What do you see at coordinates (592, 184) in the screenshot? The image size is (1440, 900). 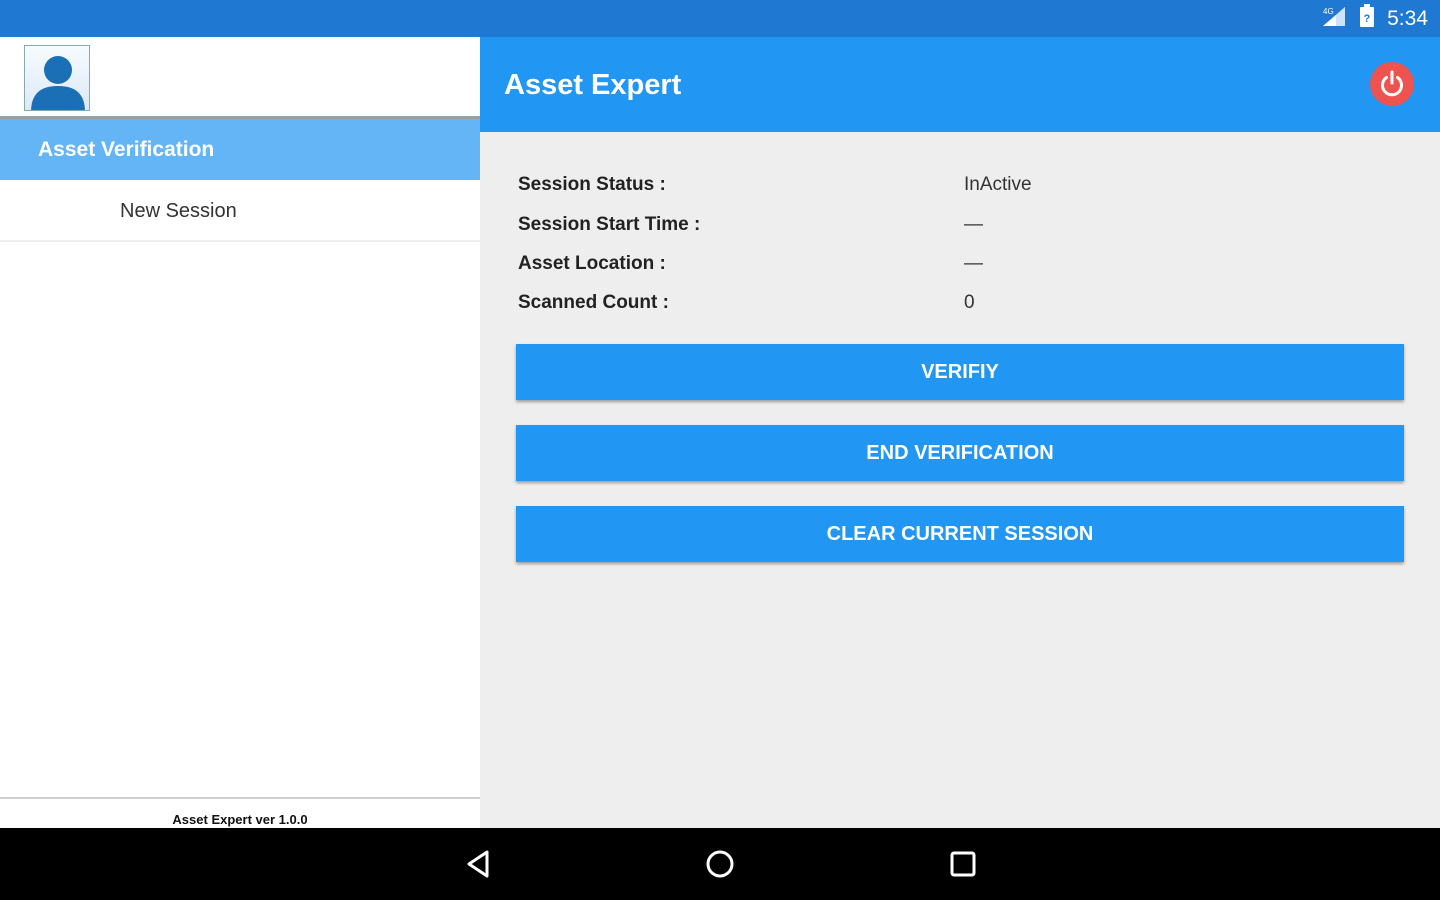 I see `session-status-label: Session Status :` at bounding box center [592, 184].